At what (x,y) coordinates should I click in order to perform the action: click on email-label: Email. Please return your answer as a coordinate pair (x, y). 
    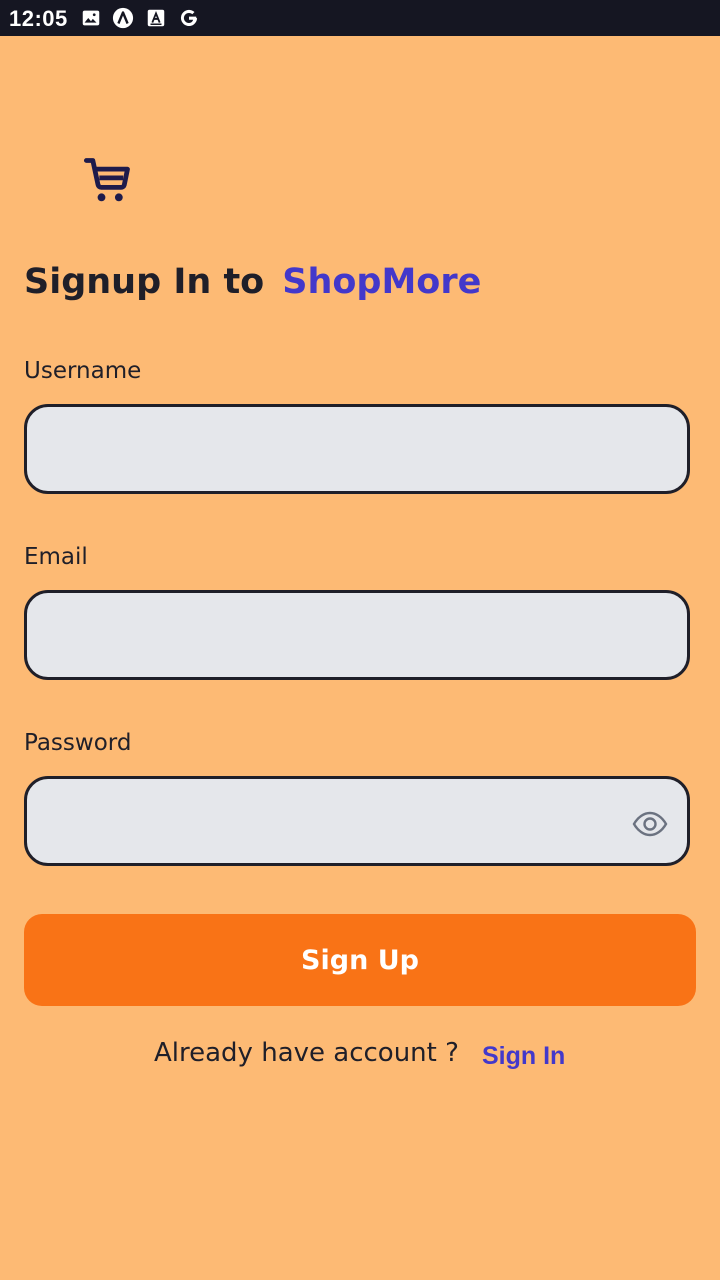
    Looking at the image, I should click on (56, 557).